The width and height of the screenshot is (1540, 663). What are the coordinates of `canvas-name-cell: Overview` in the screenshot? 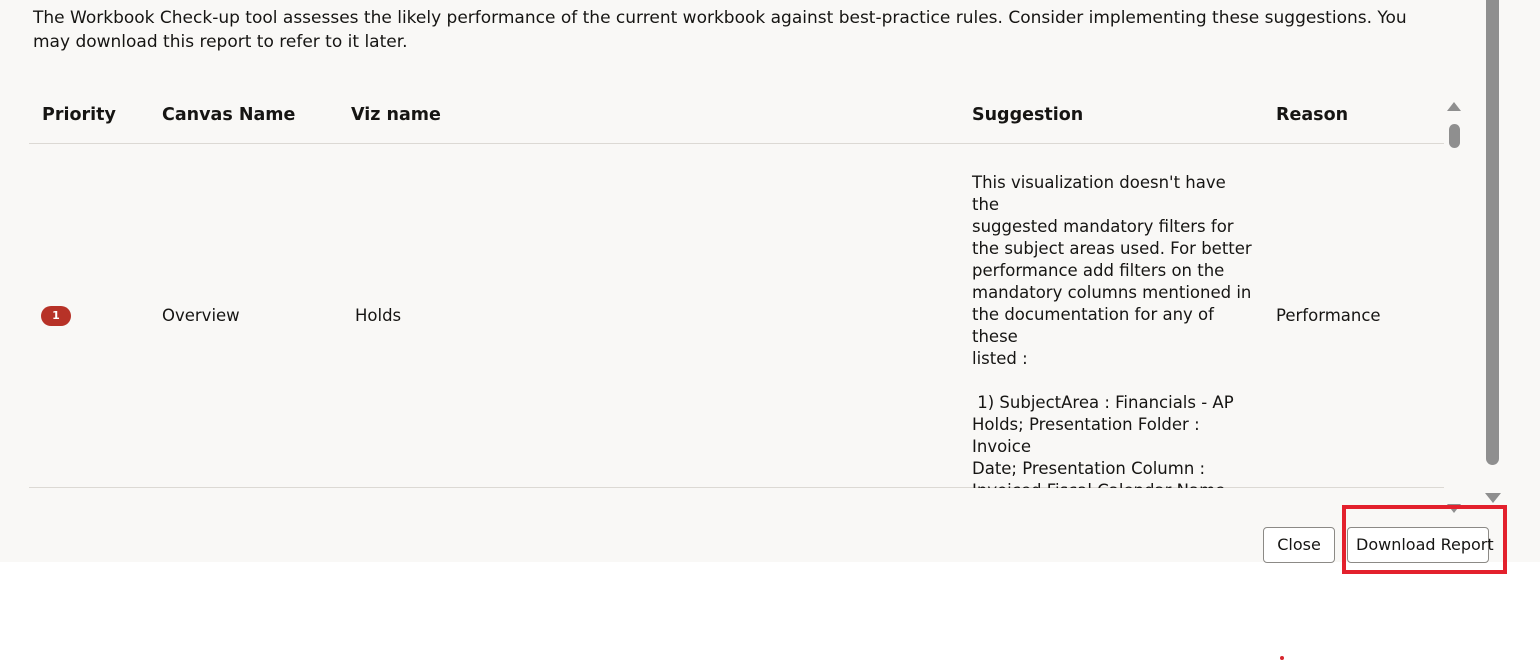 It's located at (201, 315).